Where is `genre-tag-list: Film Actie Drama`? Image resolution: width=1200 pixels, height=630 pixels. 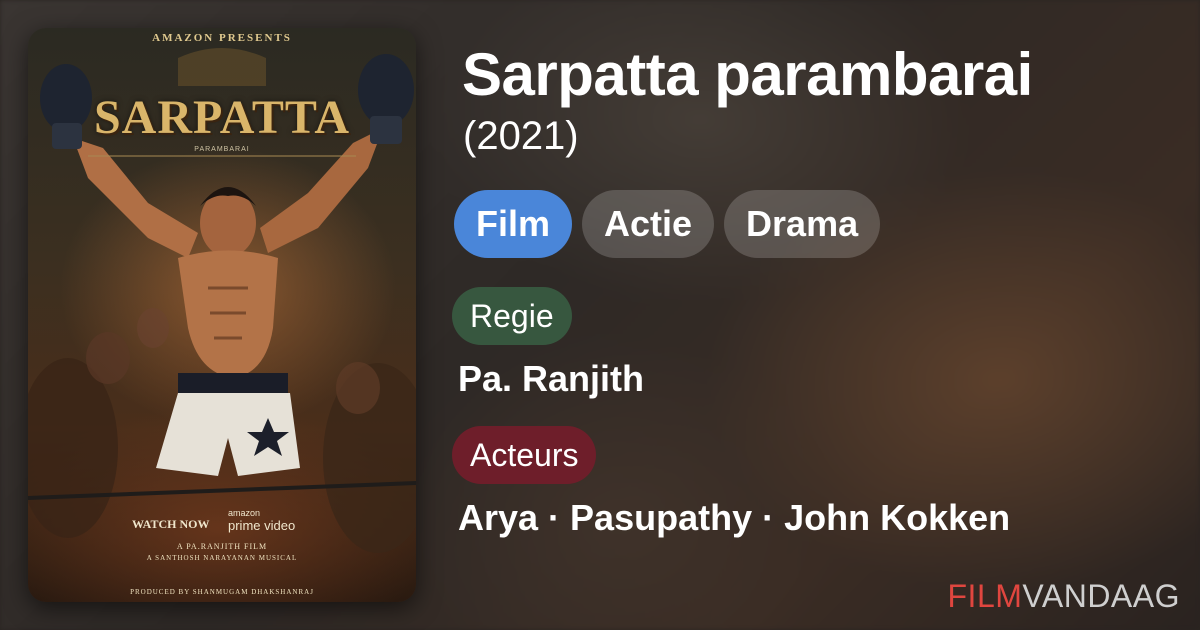
genre-tag-list: Film Actie Drama is located at coordinates (667, 224).